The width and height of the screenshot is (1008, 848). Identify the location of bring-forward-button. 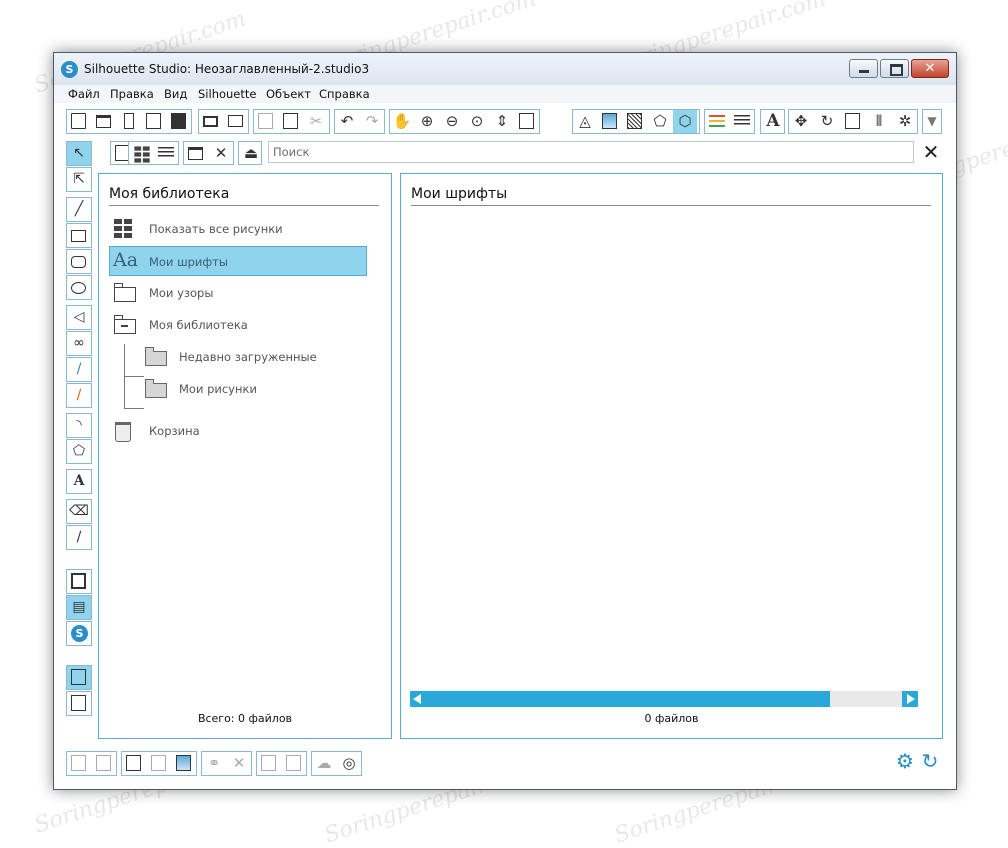
(294, 763).